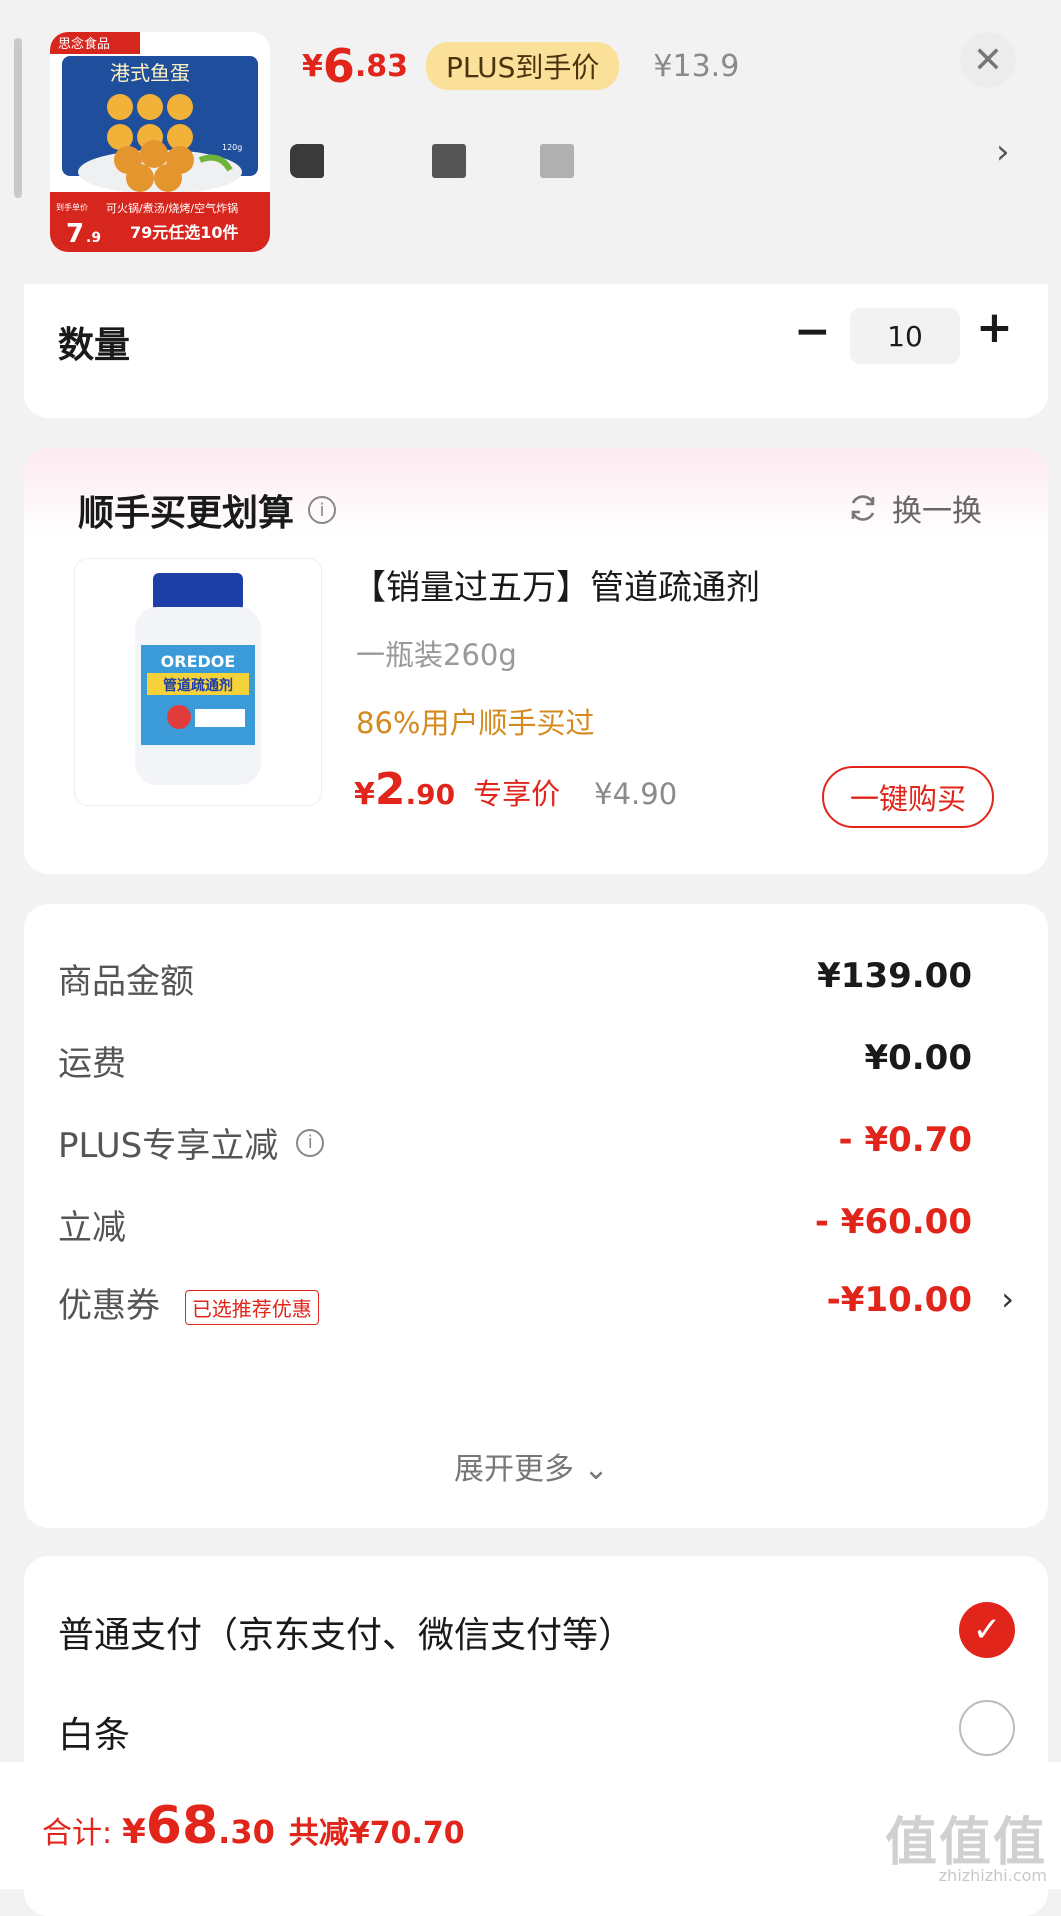  Describe the element at coordinates (93, 238) in the screenshot. I see `thumb-price-dec: .9` at that location.